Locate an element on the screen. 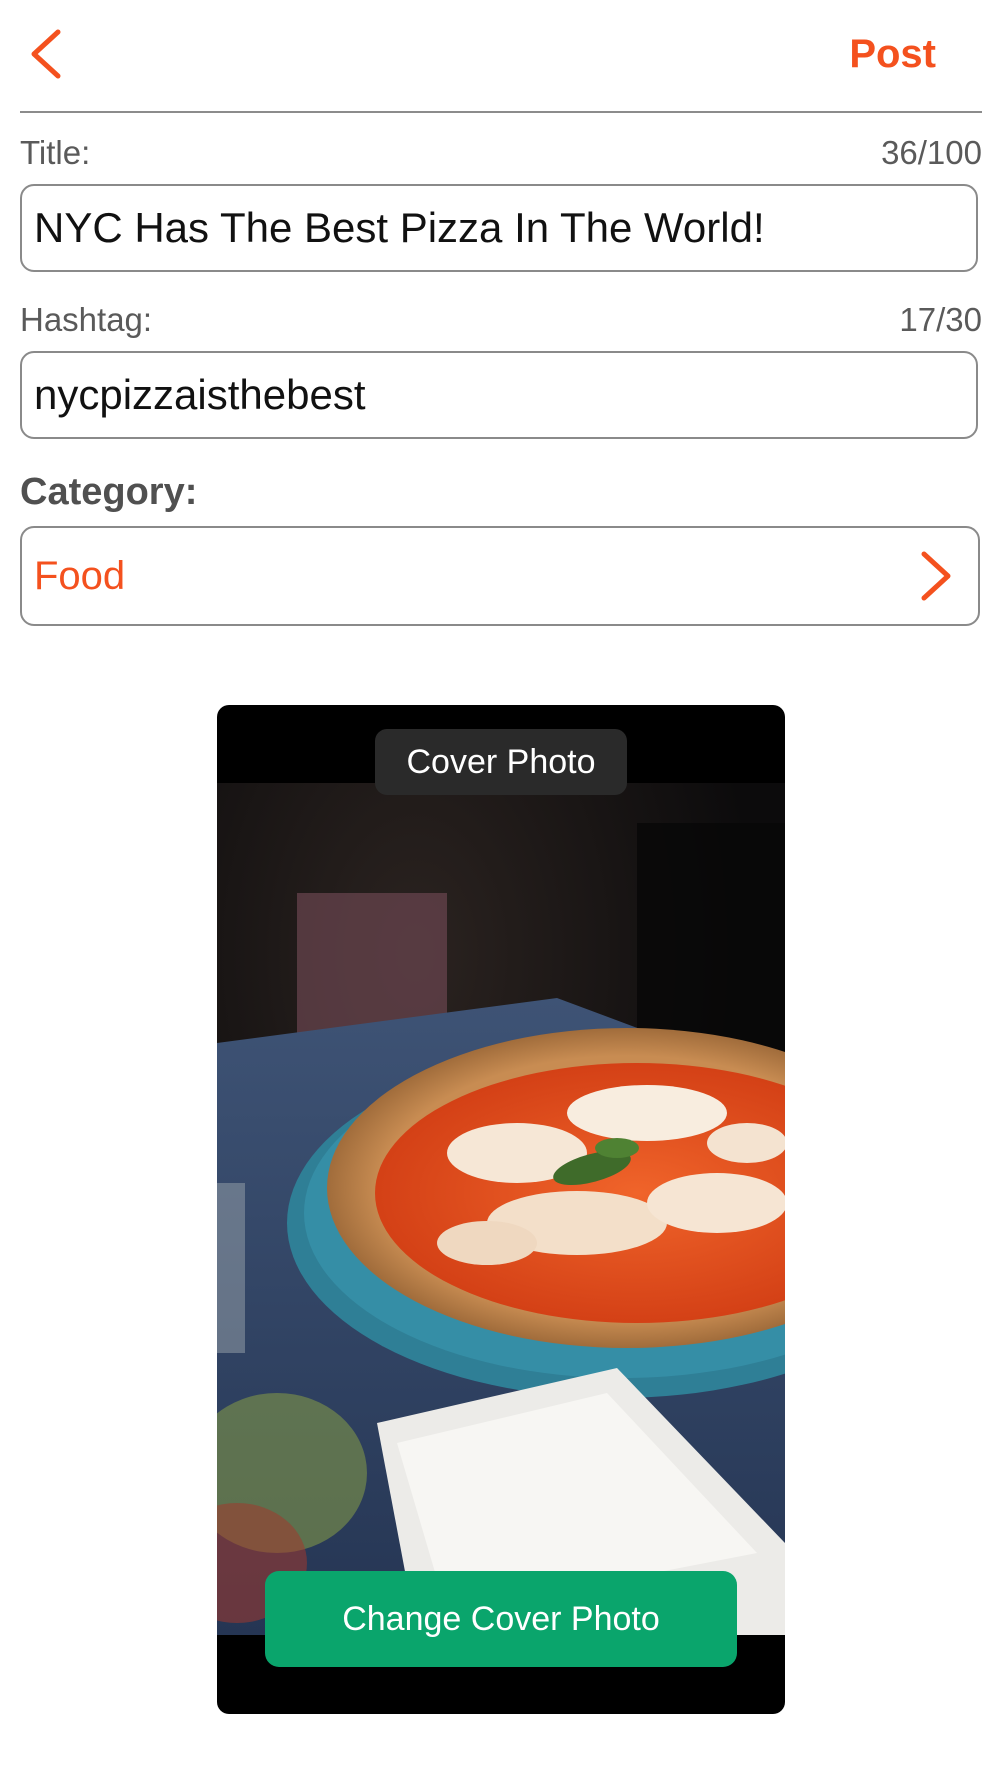  hashtag-input: nycpizzaisthebest is located at coordinates (499, 395).